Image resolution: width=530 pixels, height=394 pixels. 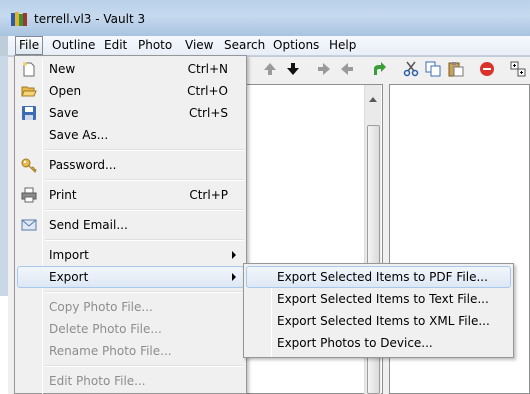 I want to click on delete-icon, so click(x=487, y=69).